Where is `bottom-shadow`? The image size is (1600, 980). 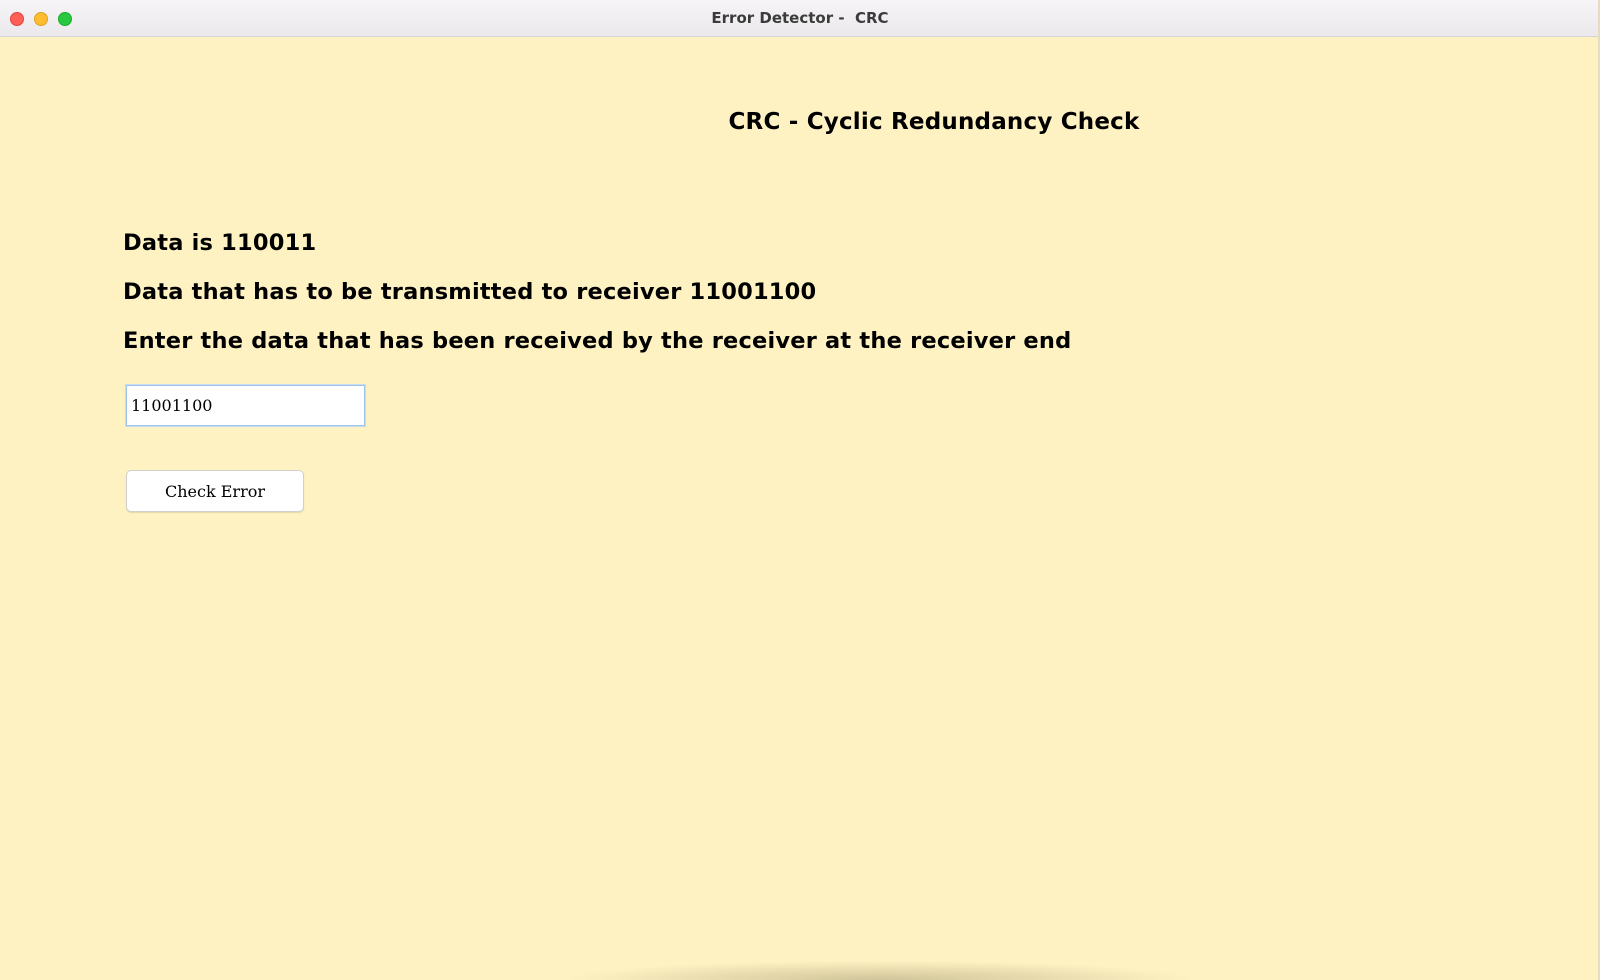
bottom-shadow is located at coordinates (880, 970).